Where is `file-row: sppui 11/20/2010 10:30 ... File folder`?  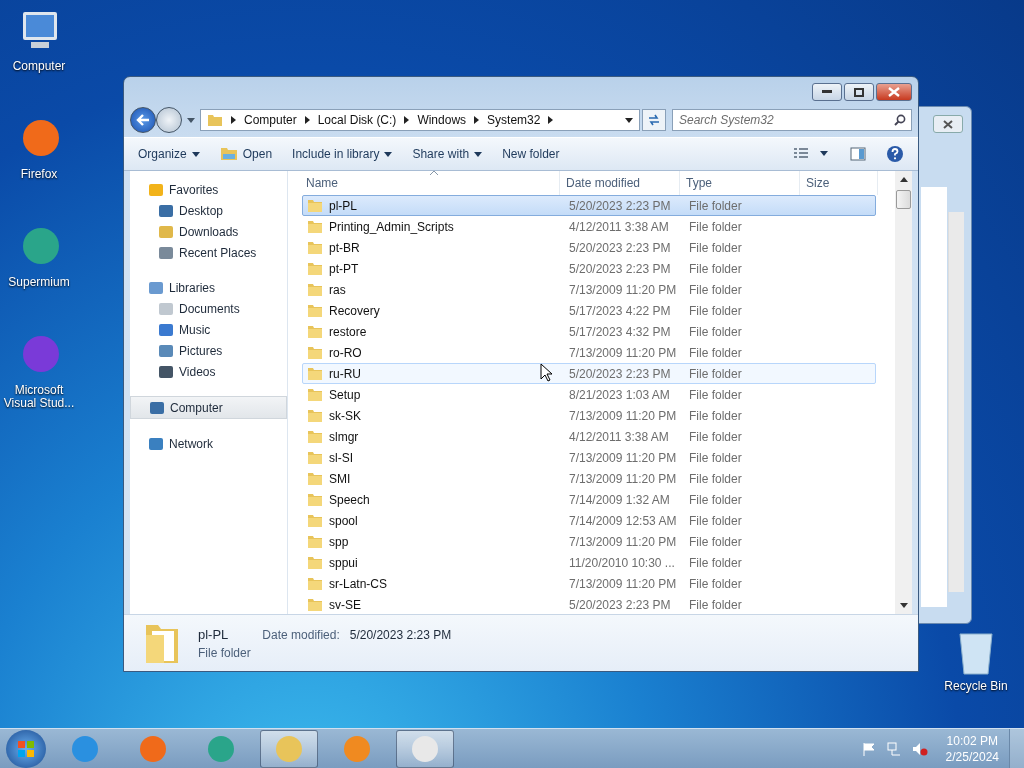 file-row: sppui 11/20/2010 10:30 ... File folder is located at coordinates (589, 562).